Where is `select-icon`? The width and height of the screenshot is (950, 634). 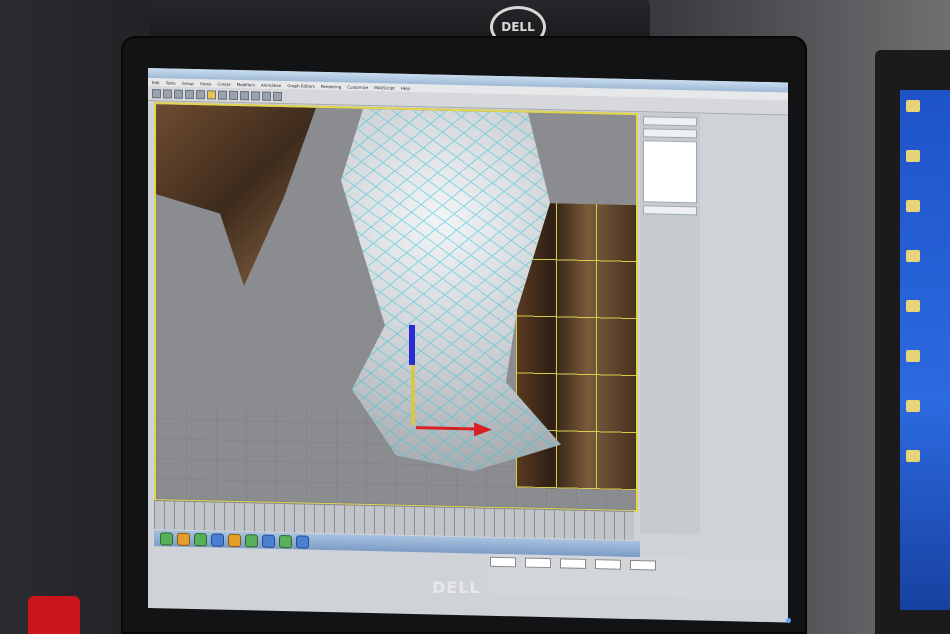
select-icon is located at coordinates (189, 94).